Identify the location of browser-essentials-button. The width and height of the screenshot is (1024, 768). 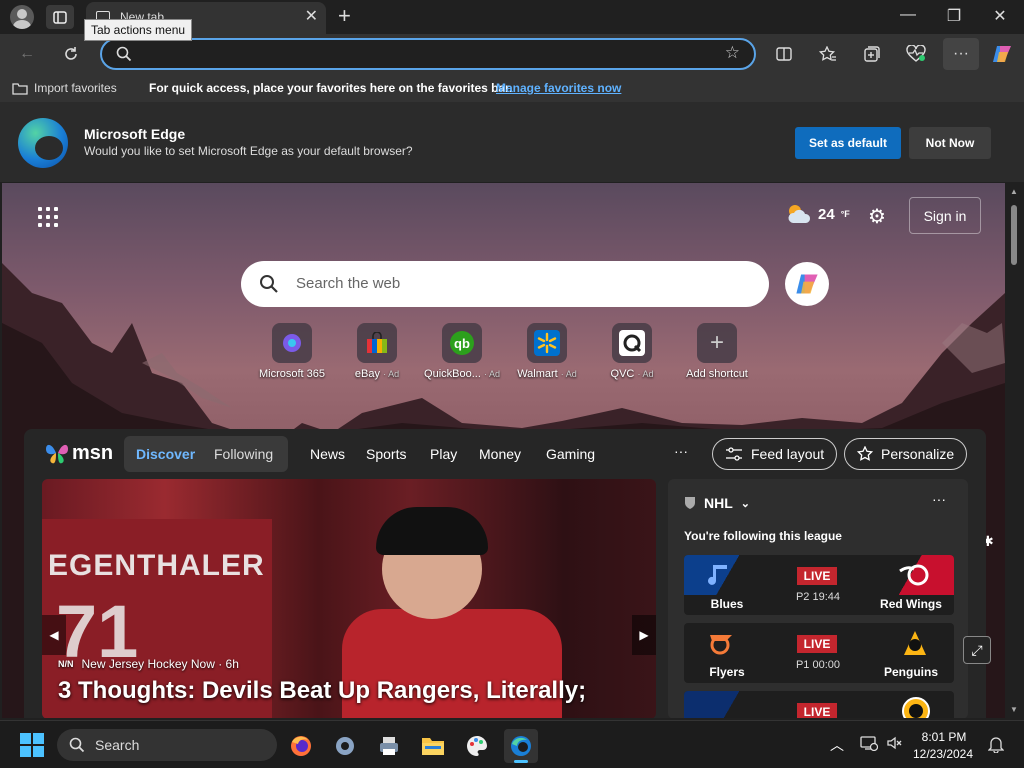
(916, 54).